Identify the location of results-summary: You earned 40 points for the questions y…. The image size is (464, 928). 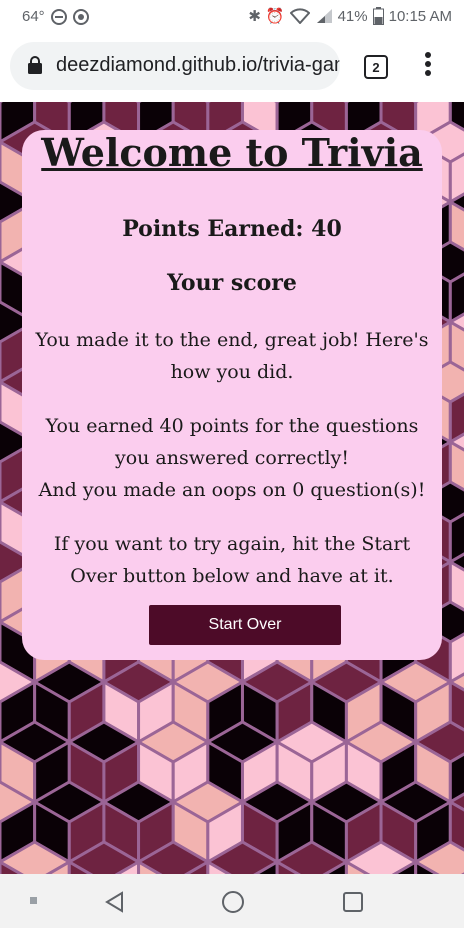
(232, 458).